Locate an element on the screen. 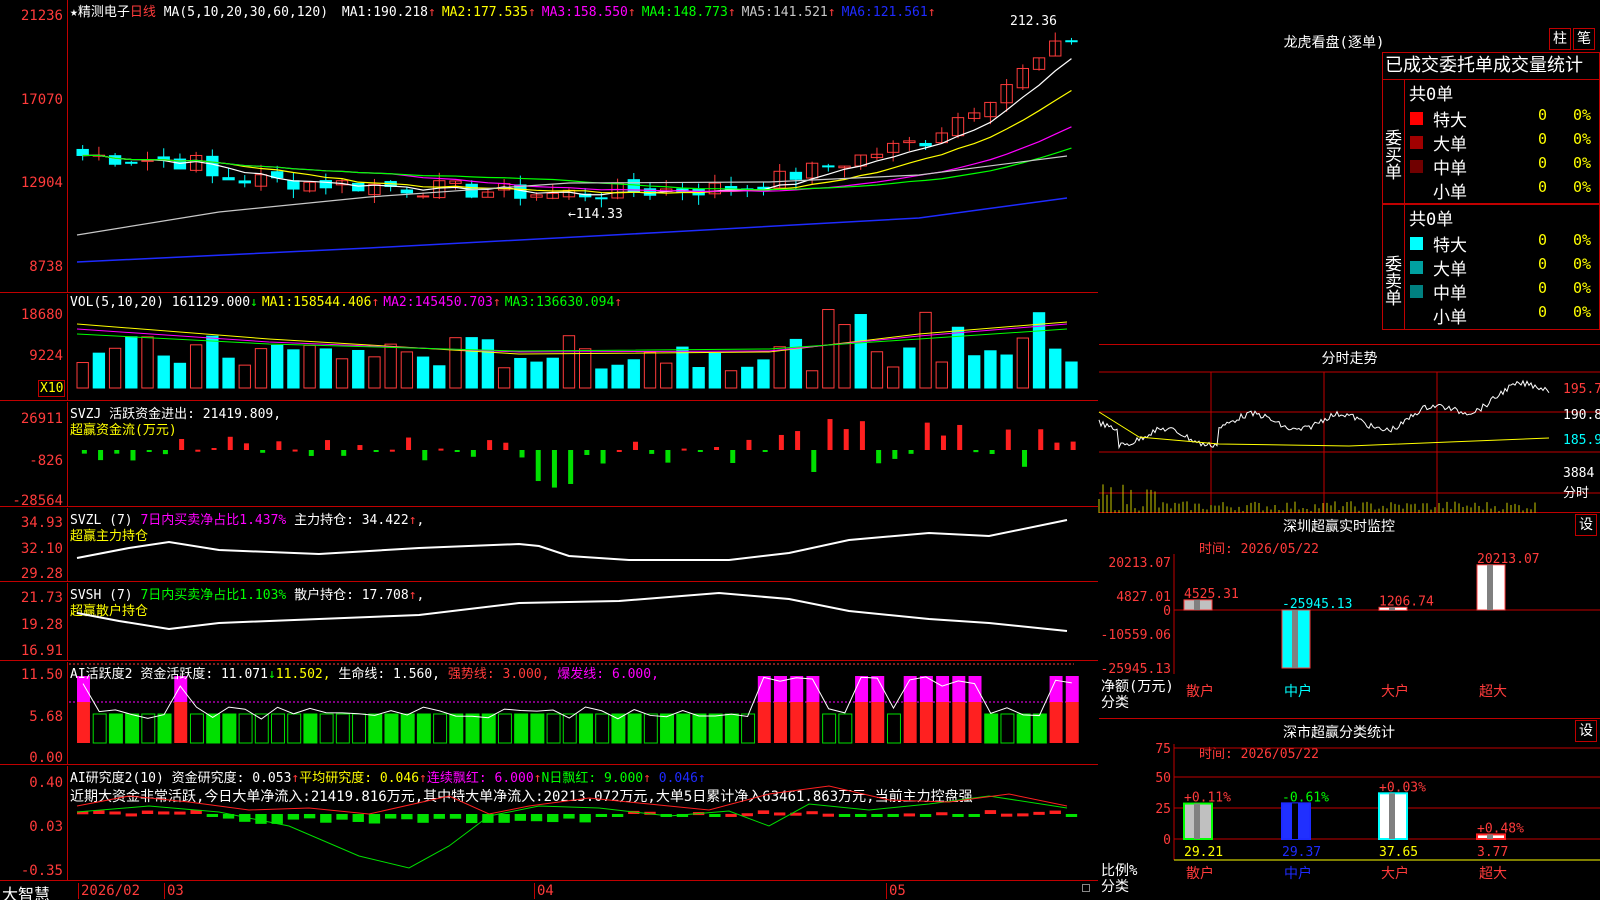  volume-chart is located at coordinates (583, 347).